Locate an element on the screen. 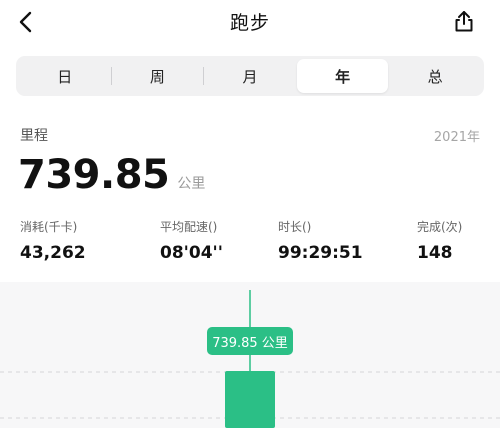 The width and height of the screenshot is (500, 428). header: 跑步 is located at coordinates (250, 22).